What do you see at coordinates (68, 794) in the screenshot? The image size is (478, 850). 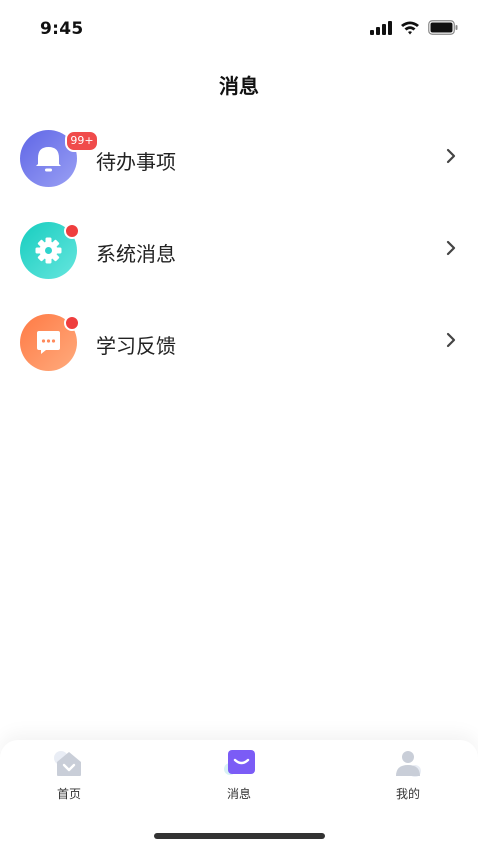 I see `tab-label: 首页` at bounding box center [68, 794].